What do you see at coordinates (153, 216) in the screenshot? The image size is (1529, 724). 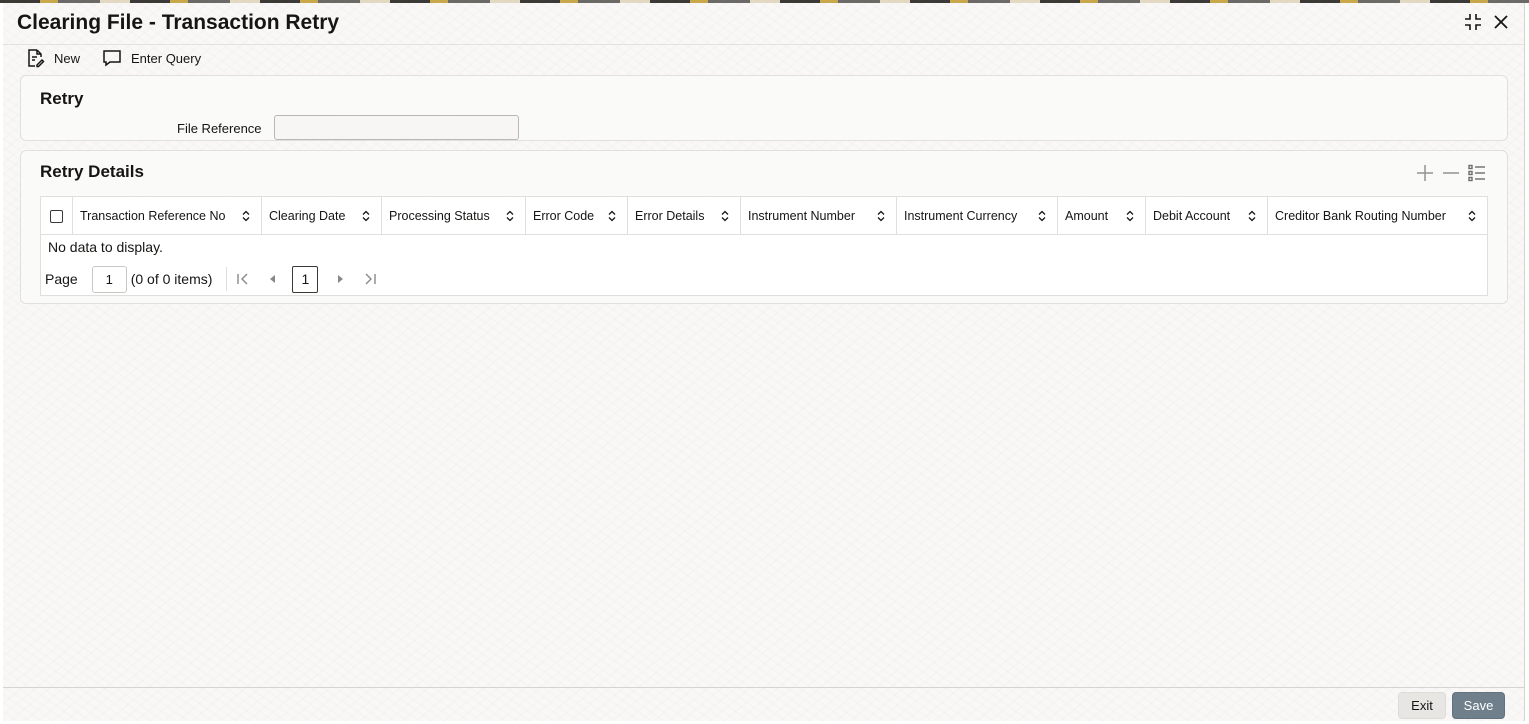 I see `column-label: Transaction Reference No` at bounding box center [153, 216].